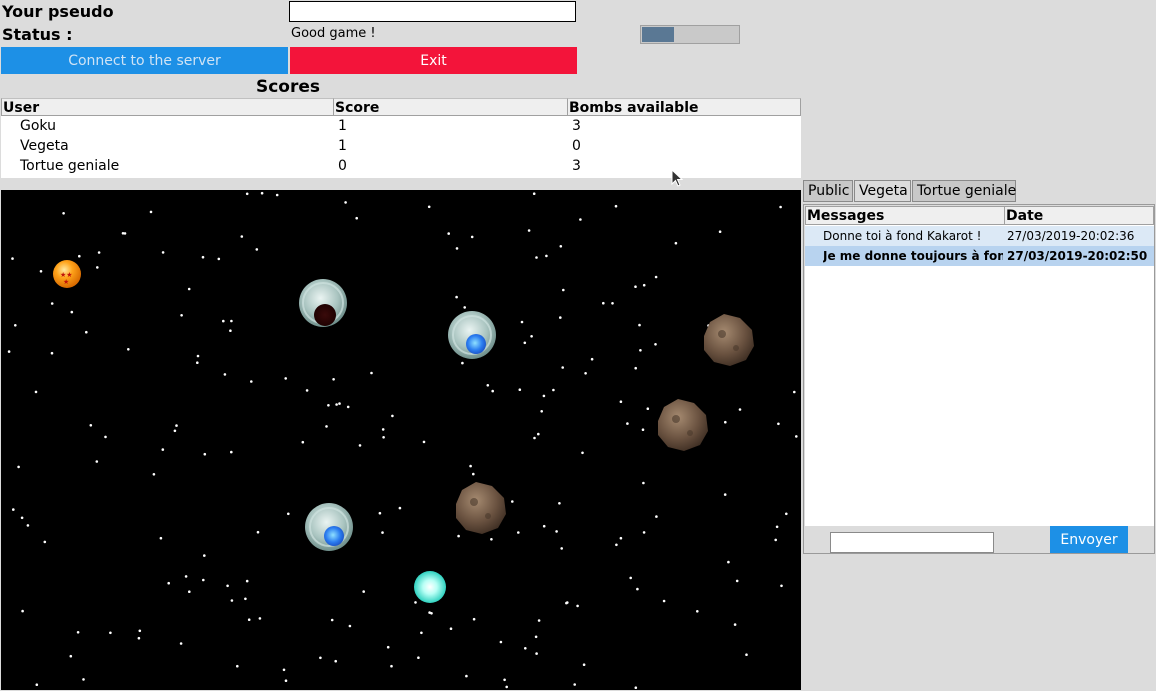 The height and width of the screenshot is (691, 1156). I want to click on column-header-date: Date, so click(1079, 215).